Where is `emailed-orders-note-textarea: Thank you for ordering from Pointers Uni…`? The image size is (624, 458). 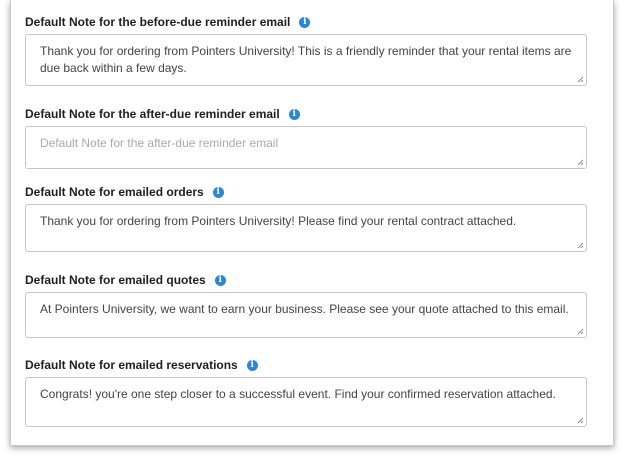
emailed-orders-note-textarea: Thank you for ordering from Pointers Uni… is located at coordinates (306, 228).